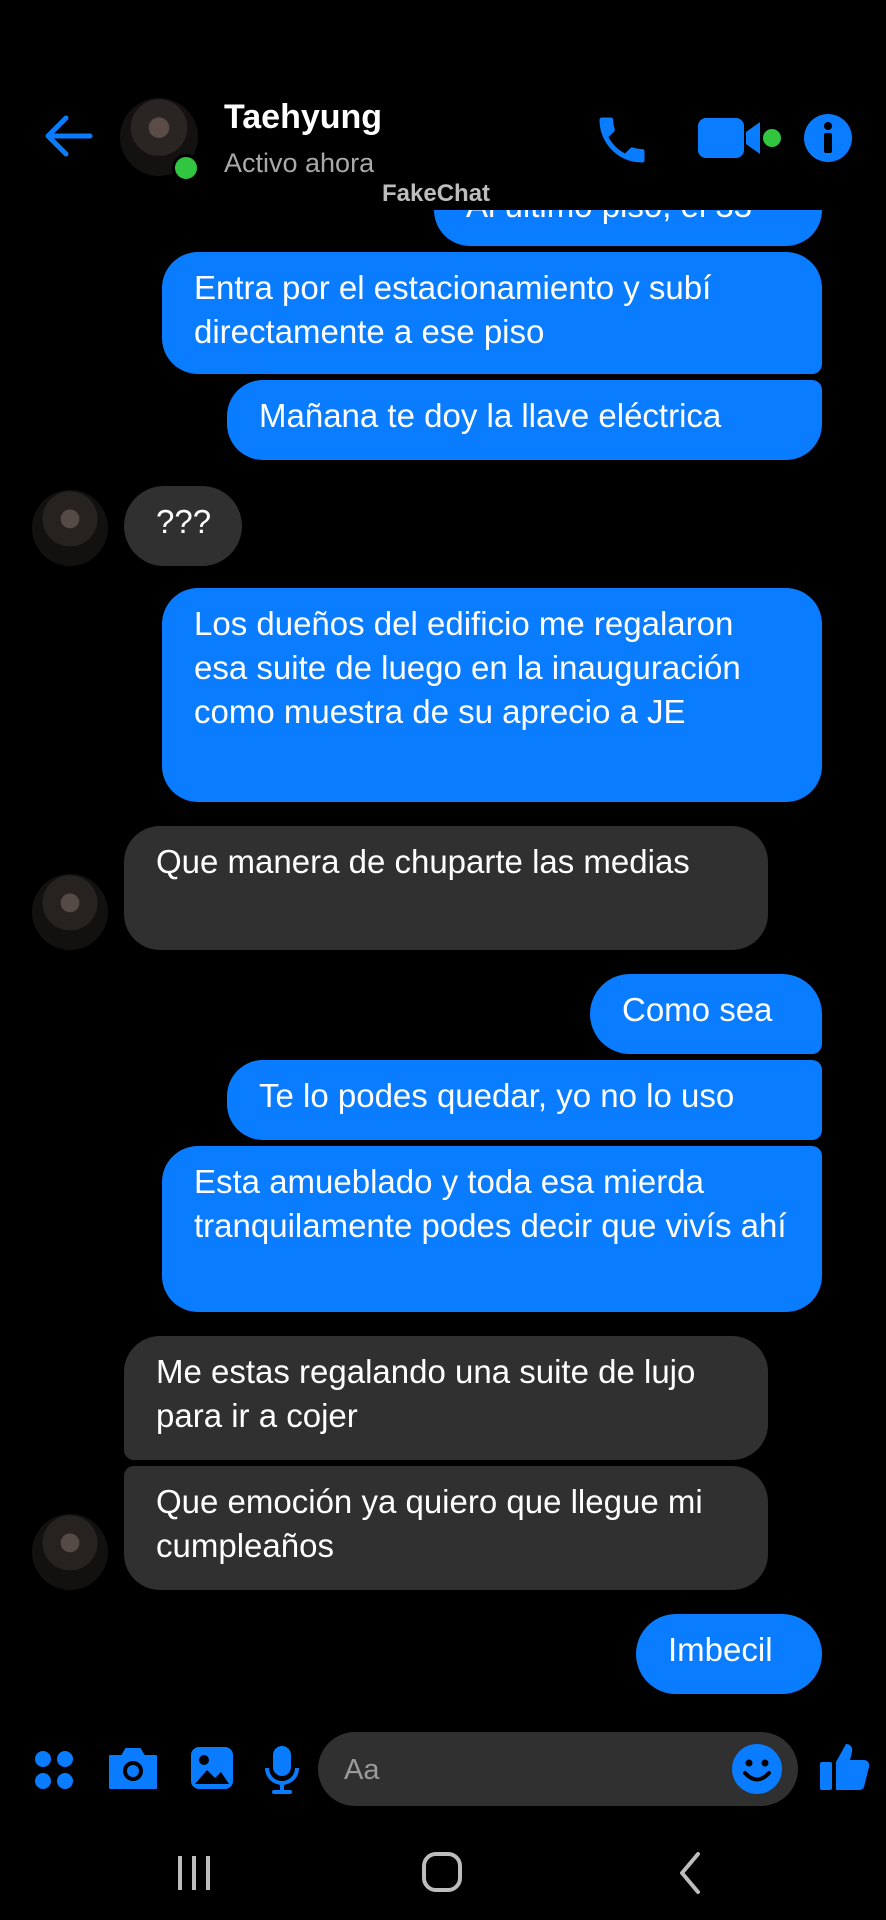 The height and width of the screenshot is (1920, 886). Describe the element at coordinates (529, 1770) in the screenshot. I see `message-input` at that location.